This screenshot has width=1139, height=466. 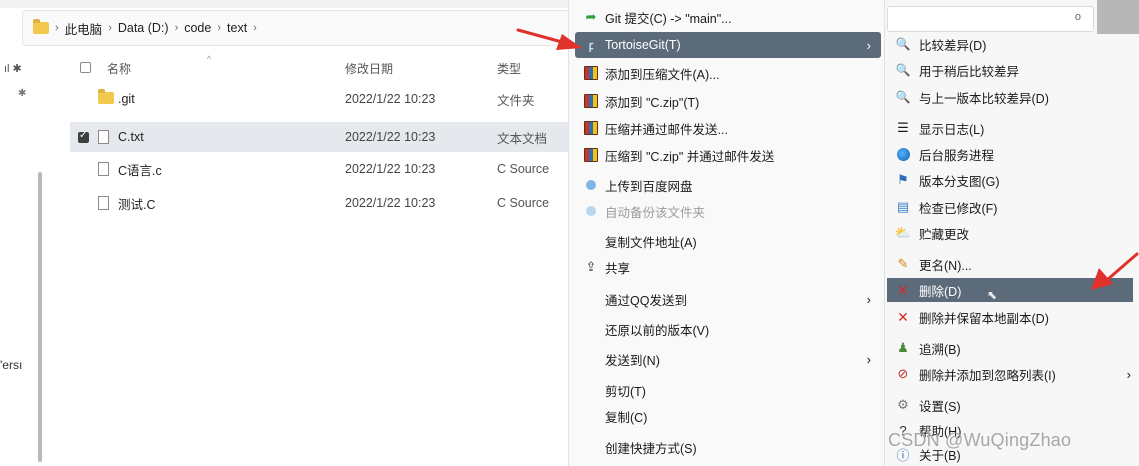 What do you see at coordinates (11, 365) in the screenshot?
I see `nav-item-personal: 'ersı` at bounding box center [11, 365].